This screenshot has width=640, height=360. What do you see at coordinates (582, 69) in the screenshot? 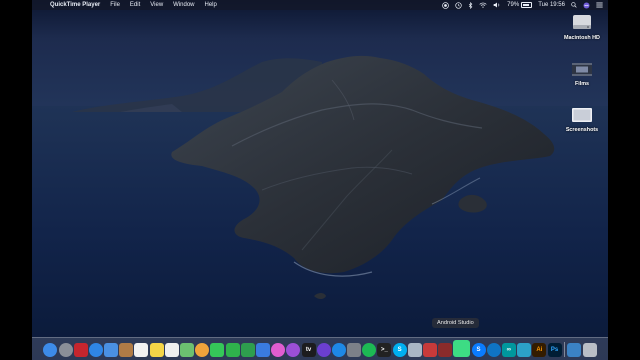
I see `film-folder-icon` at bounding box center [582, 69].